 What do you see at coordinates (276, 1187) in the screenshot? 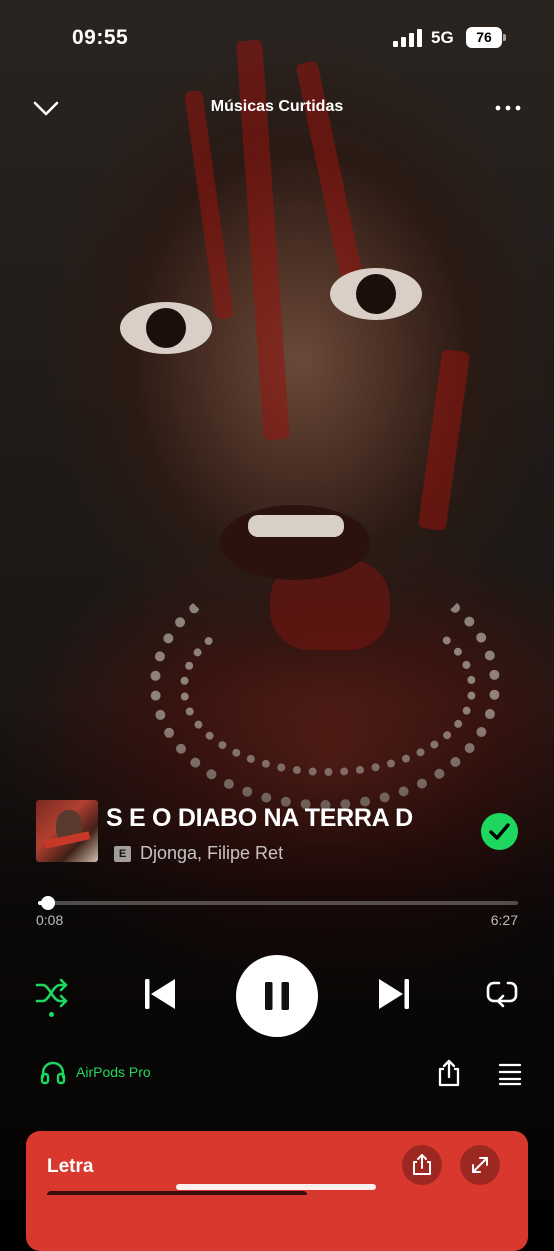
I see `home-indicator` at bounding box center [276, 1187].